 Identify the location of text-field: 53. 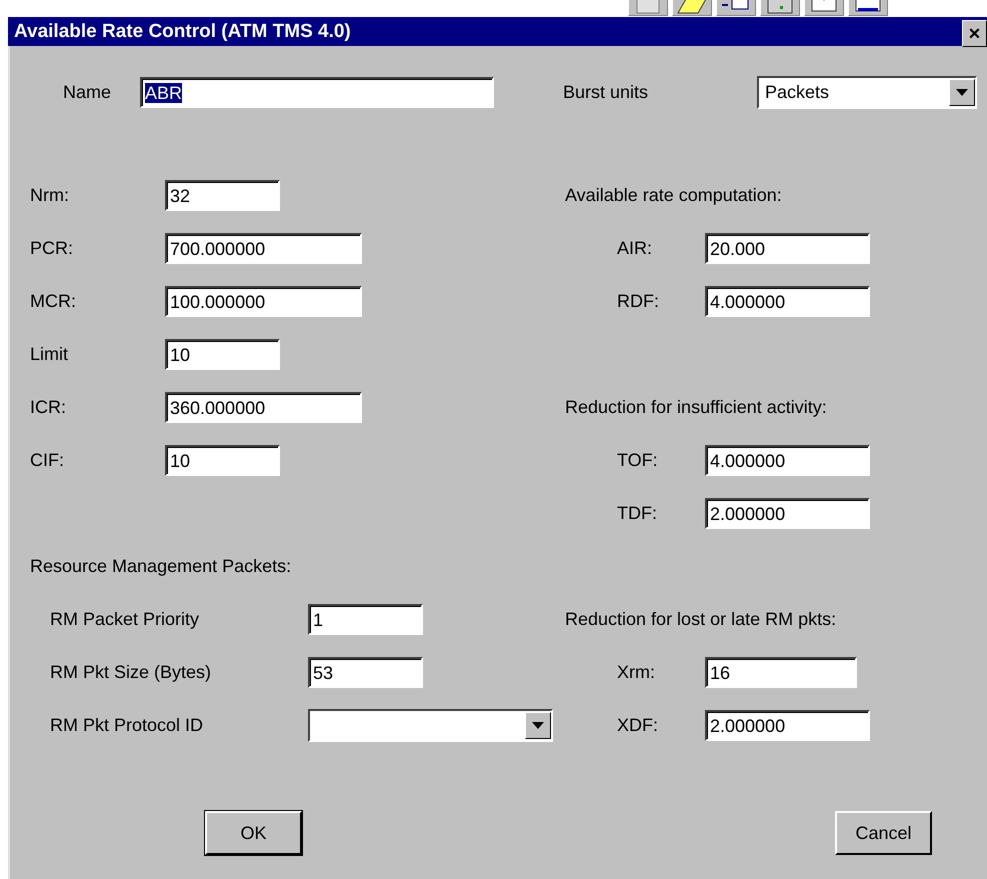
(365, 672).